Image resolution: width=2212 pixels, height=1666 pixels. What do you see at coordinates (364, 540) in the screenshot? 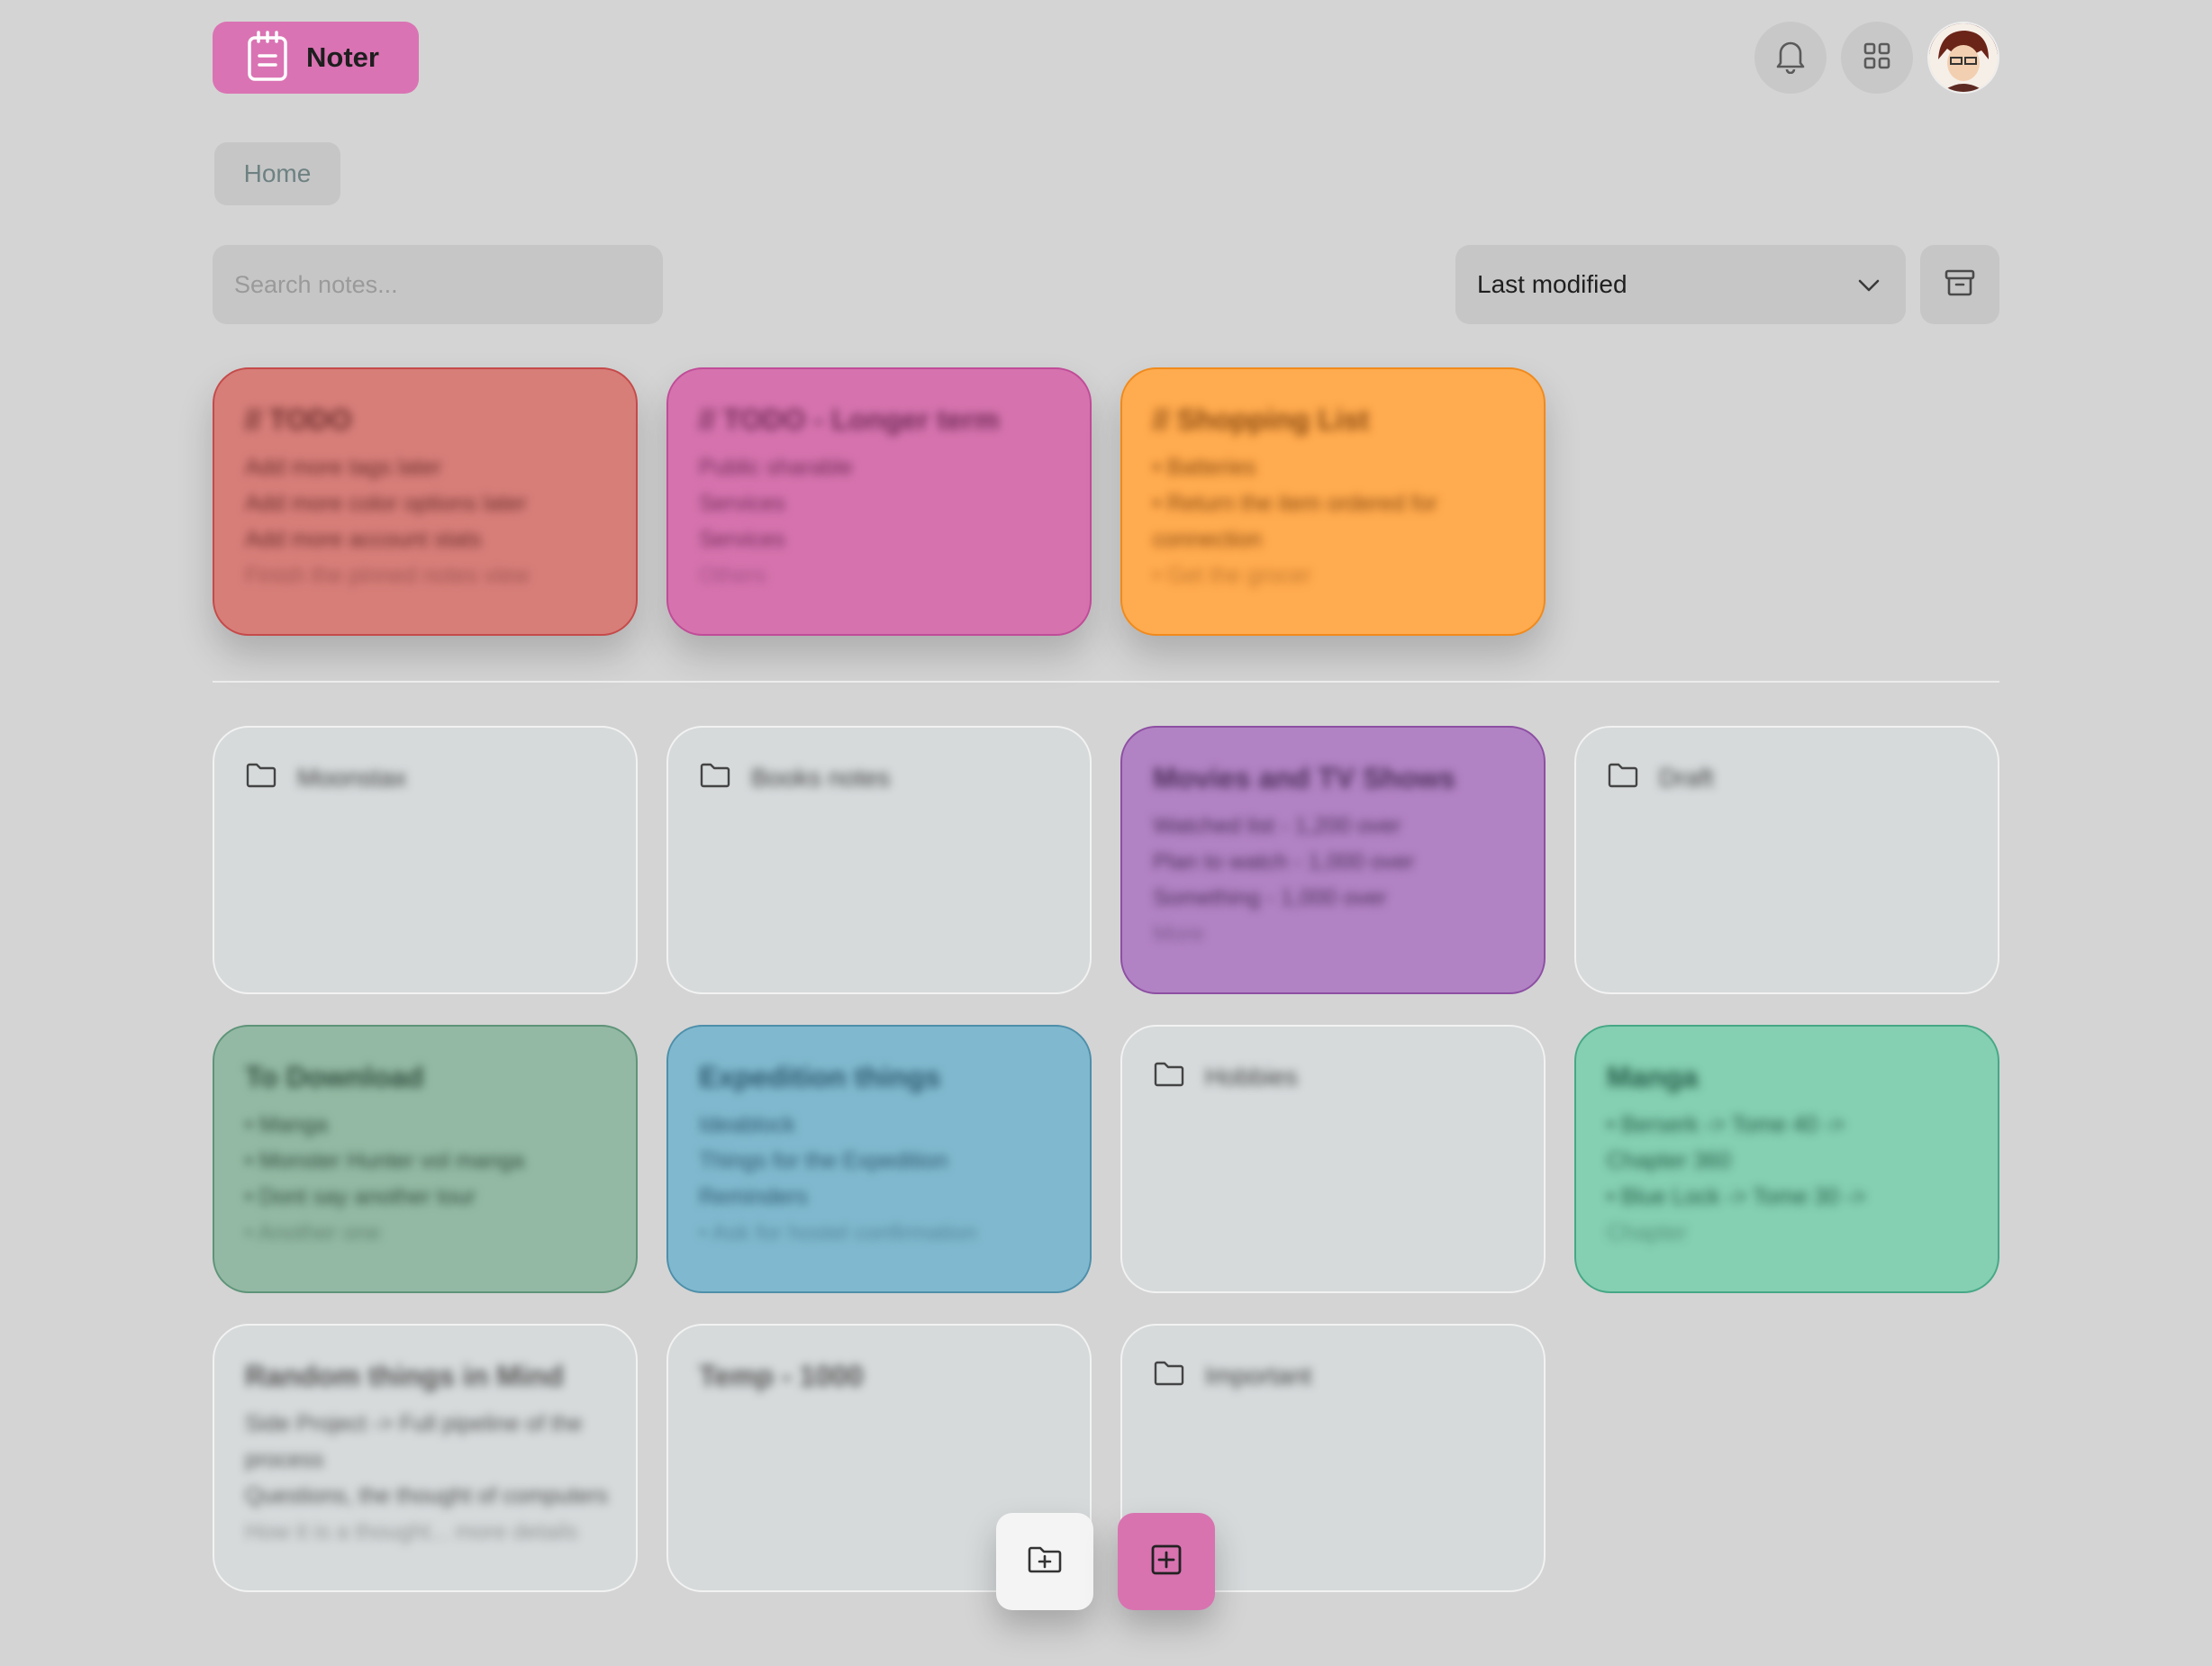
I see `note-line: Add more account stats` at bounding box center [364, 540].